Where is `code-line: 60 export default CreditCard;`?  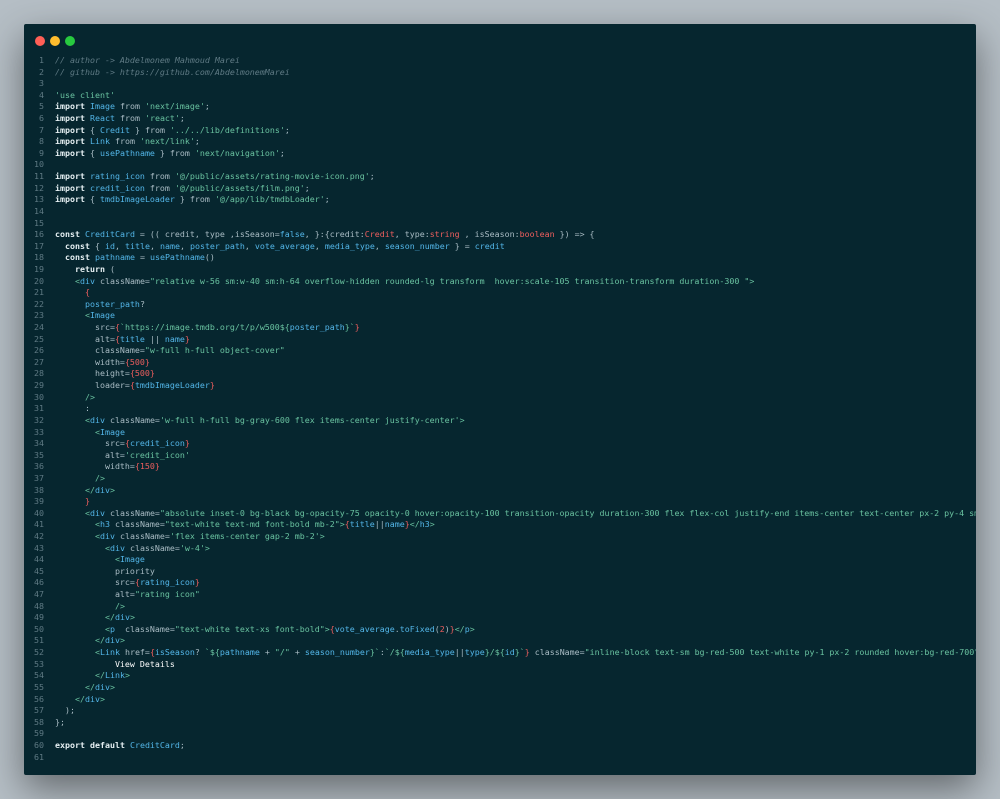
code-line: 60 export default CreditCard; is located at coordinates (500, 746).